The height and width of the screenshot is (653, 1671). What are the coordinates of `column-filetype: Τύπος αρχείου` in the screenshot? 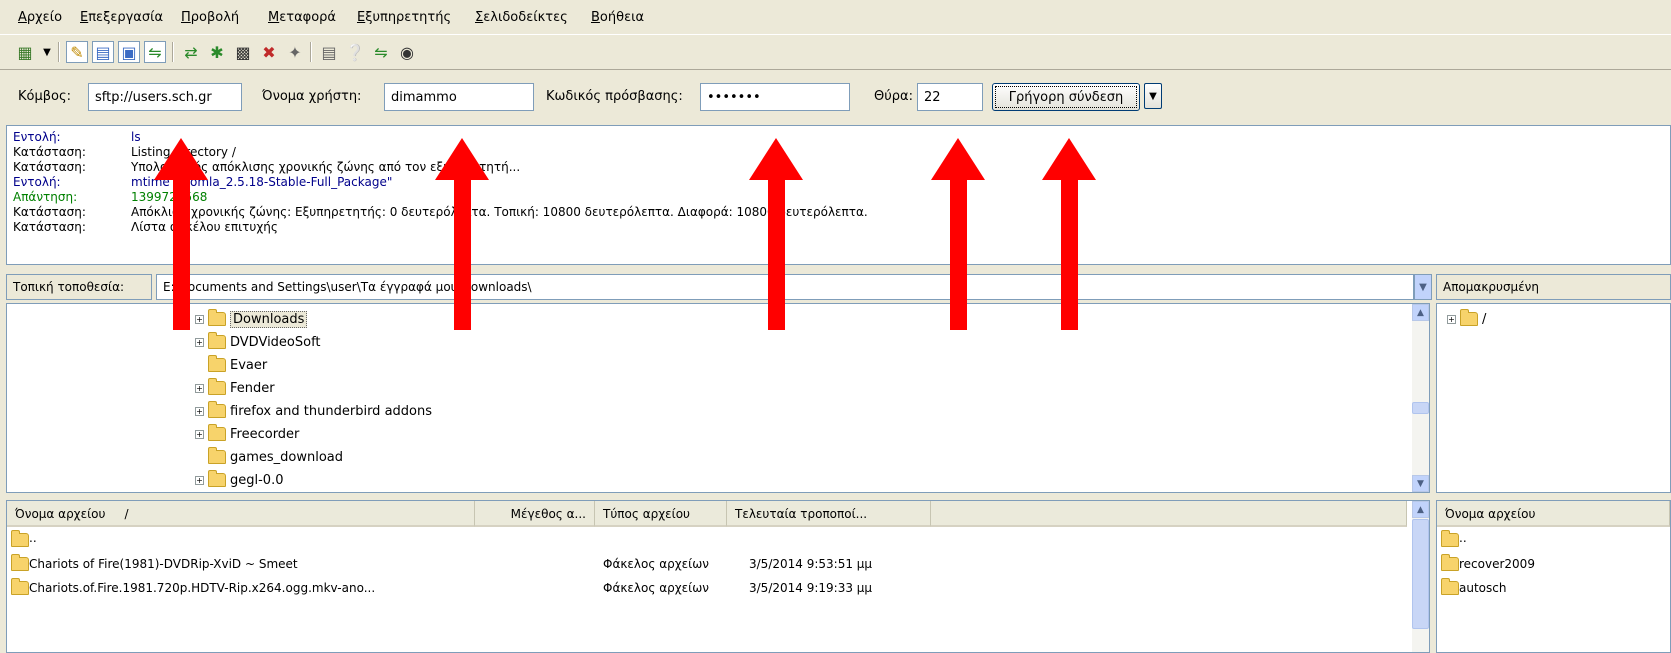 It's located at (661, 514).